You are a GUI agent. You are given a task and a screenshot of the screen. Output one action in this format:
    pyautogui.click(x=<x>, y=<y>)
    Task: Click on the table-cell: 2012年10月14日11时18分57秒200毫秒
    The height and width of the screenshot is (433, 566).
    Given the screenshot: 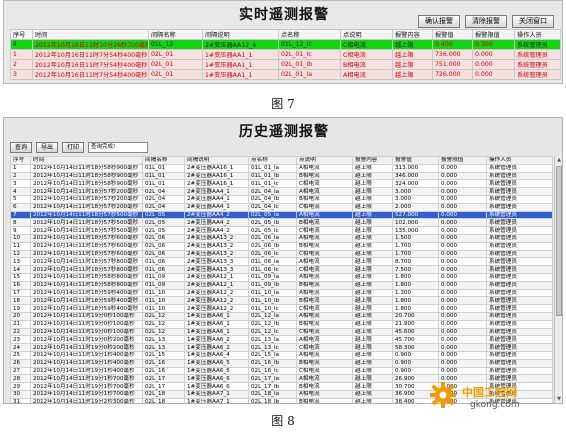 What is the action you would take?
    pyautogui.click(x=86, y=199)
    